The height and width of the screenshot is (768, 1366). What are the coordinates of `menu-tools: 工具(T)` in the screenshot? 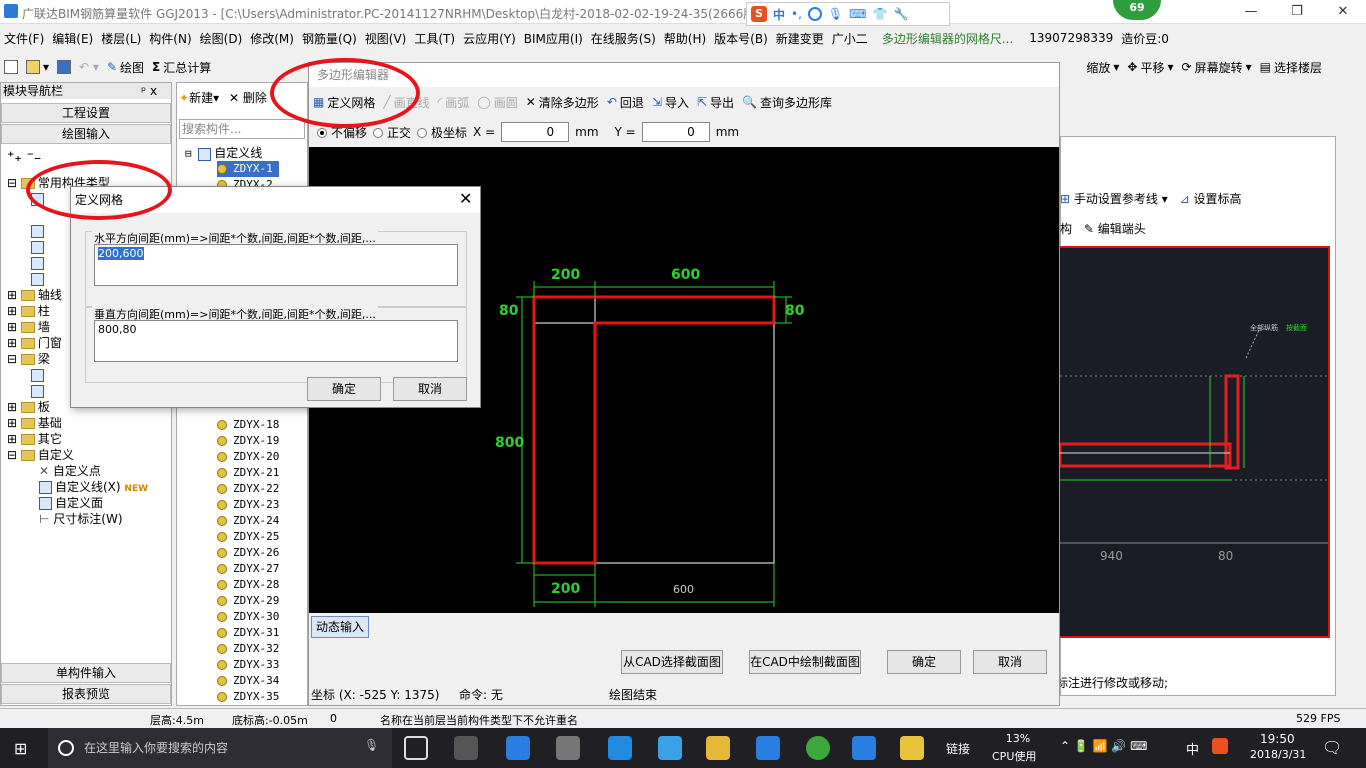 It's located at (434, 38).